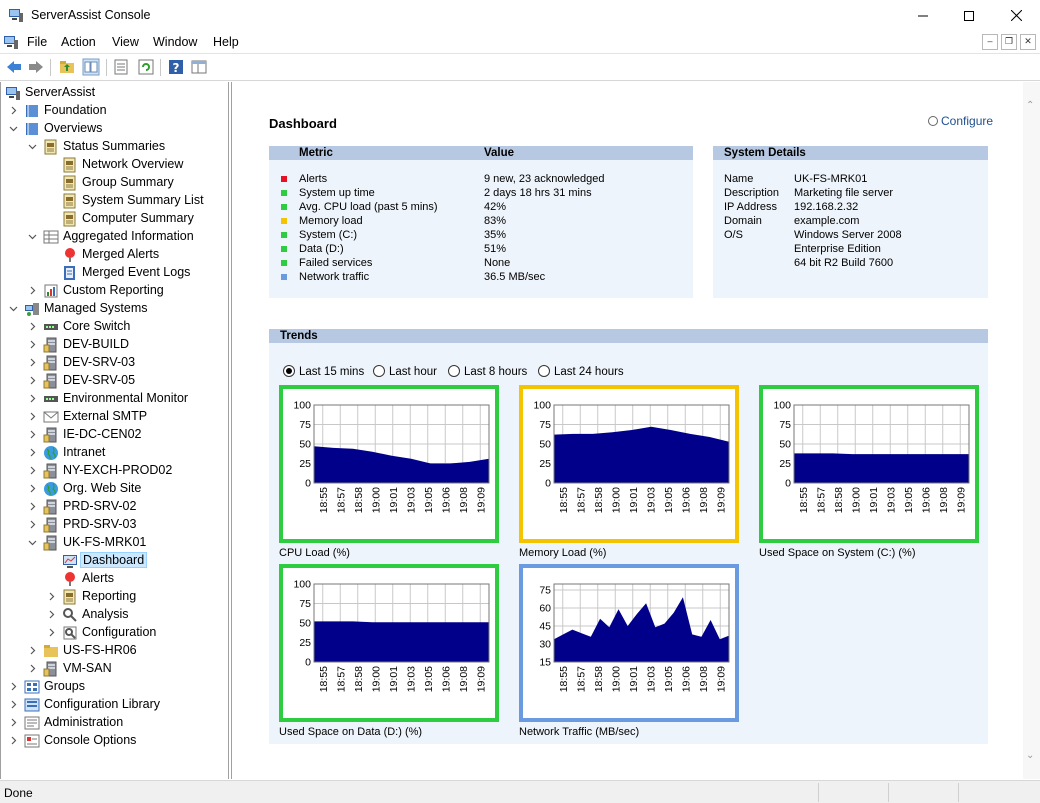  I want to click on tree-node-serverassist: ServerAssist, so click(114, 93).